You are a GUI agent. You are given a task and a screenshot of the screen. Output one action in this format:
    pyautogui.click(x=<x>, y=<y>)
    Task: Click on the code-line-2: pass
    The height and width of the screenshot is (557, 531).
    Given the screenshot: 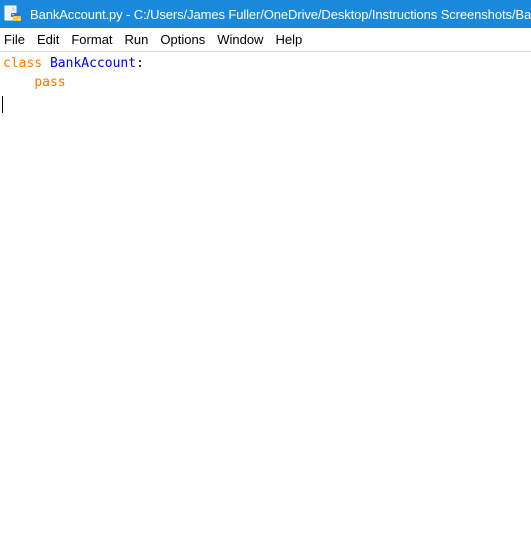 What is the action you would take?
    pyautogui.click(x=265, y=82)
    